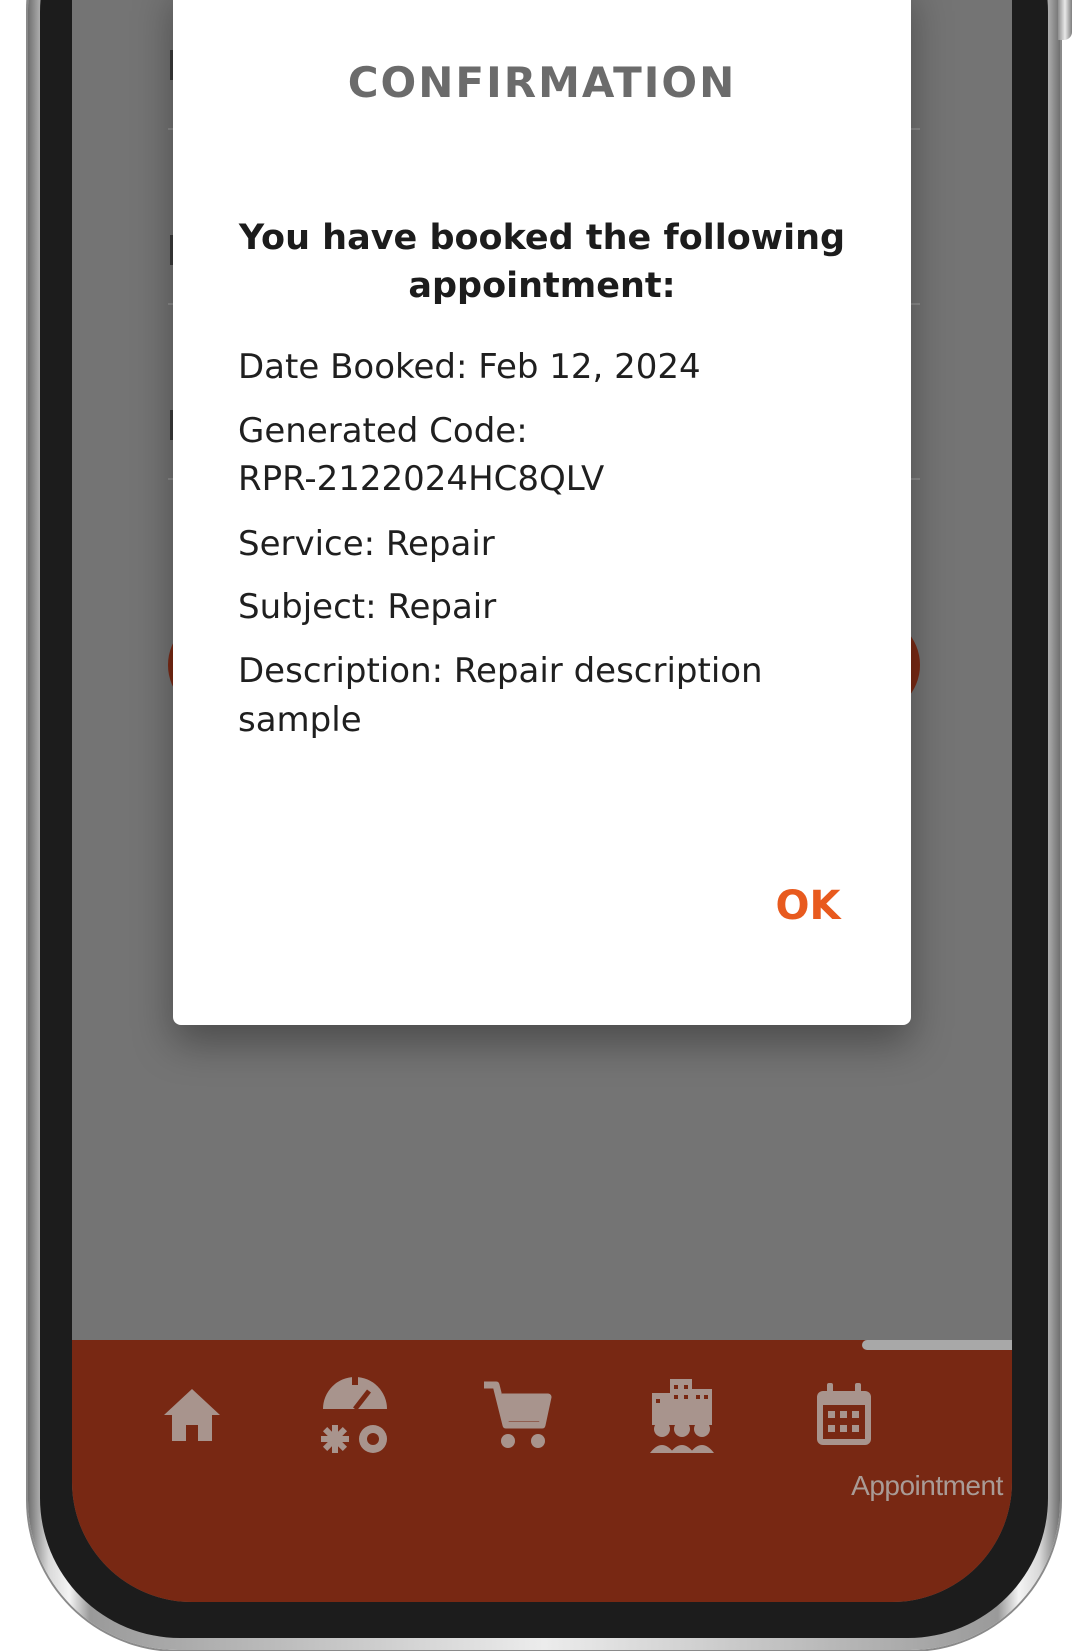 This screenshot has height=1651, width=1080. What do you see at coordinates (367, 607) in the screenshot?
I see `subject-text: Subject: Repair` at bounding box center [367, 607].